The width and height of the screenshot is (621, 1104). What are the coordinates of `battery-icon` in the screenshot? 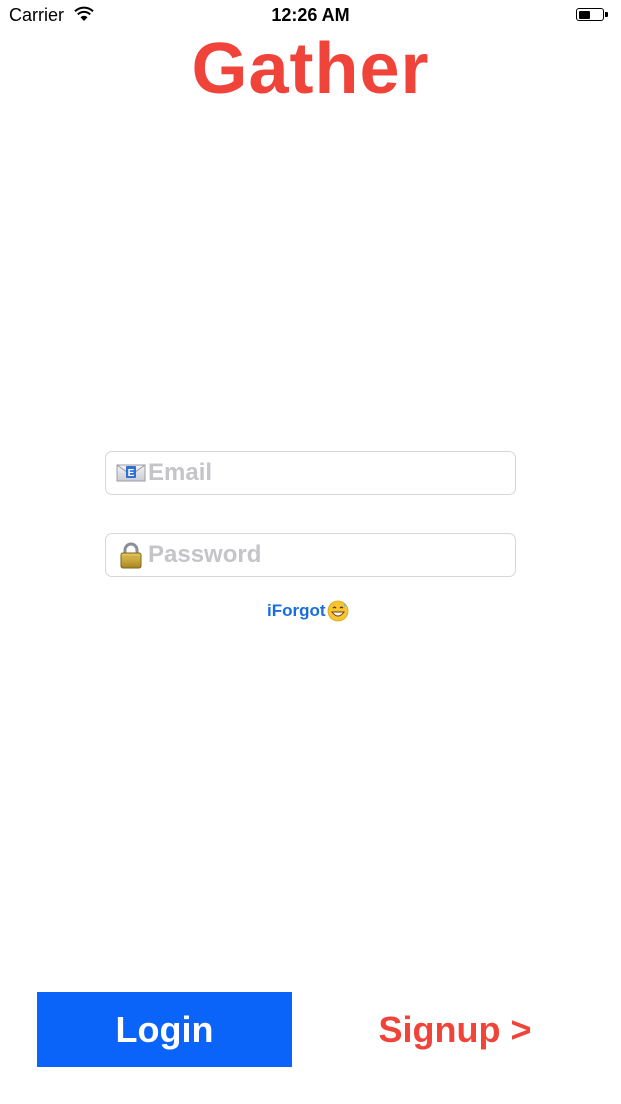 It's located at (590, 14).